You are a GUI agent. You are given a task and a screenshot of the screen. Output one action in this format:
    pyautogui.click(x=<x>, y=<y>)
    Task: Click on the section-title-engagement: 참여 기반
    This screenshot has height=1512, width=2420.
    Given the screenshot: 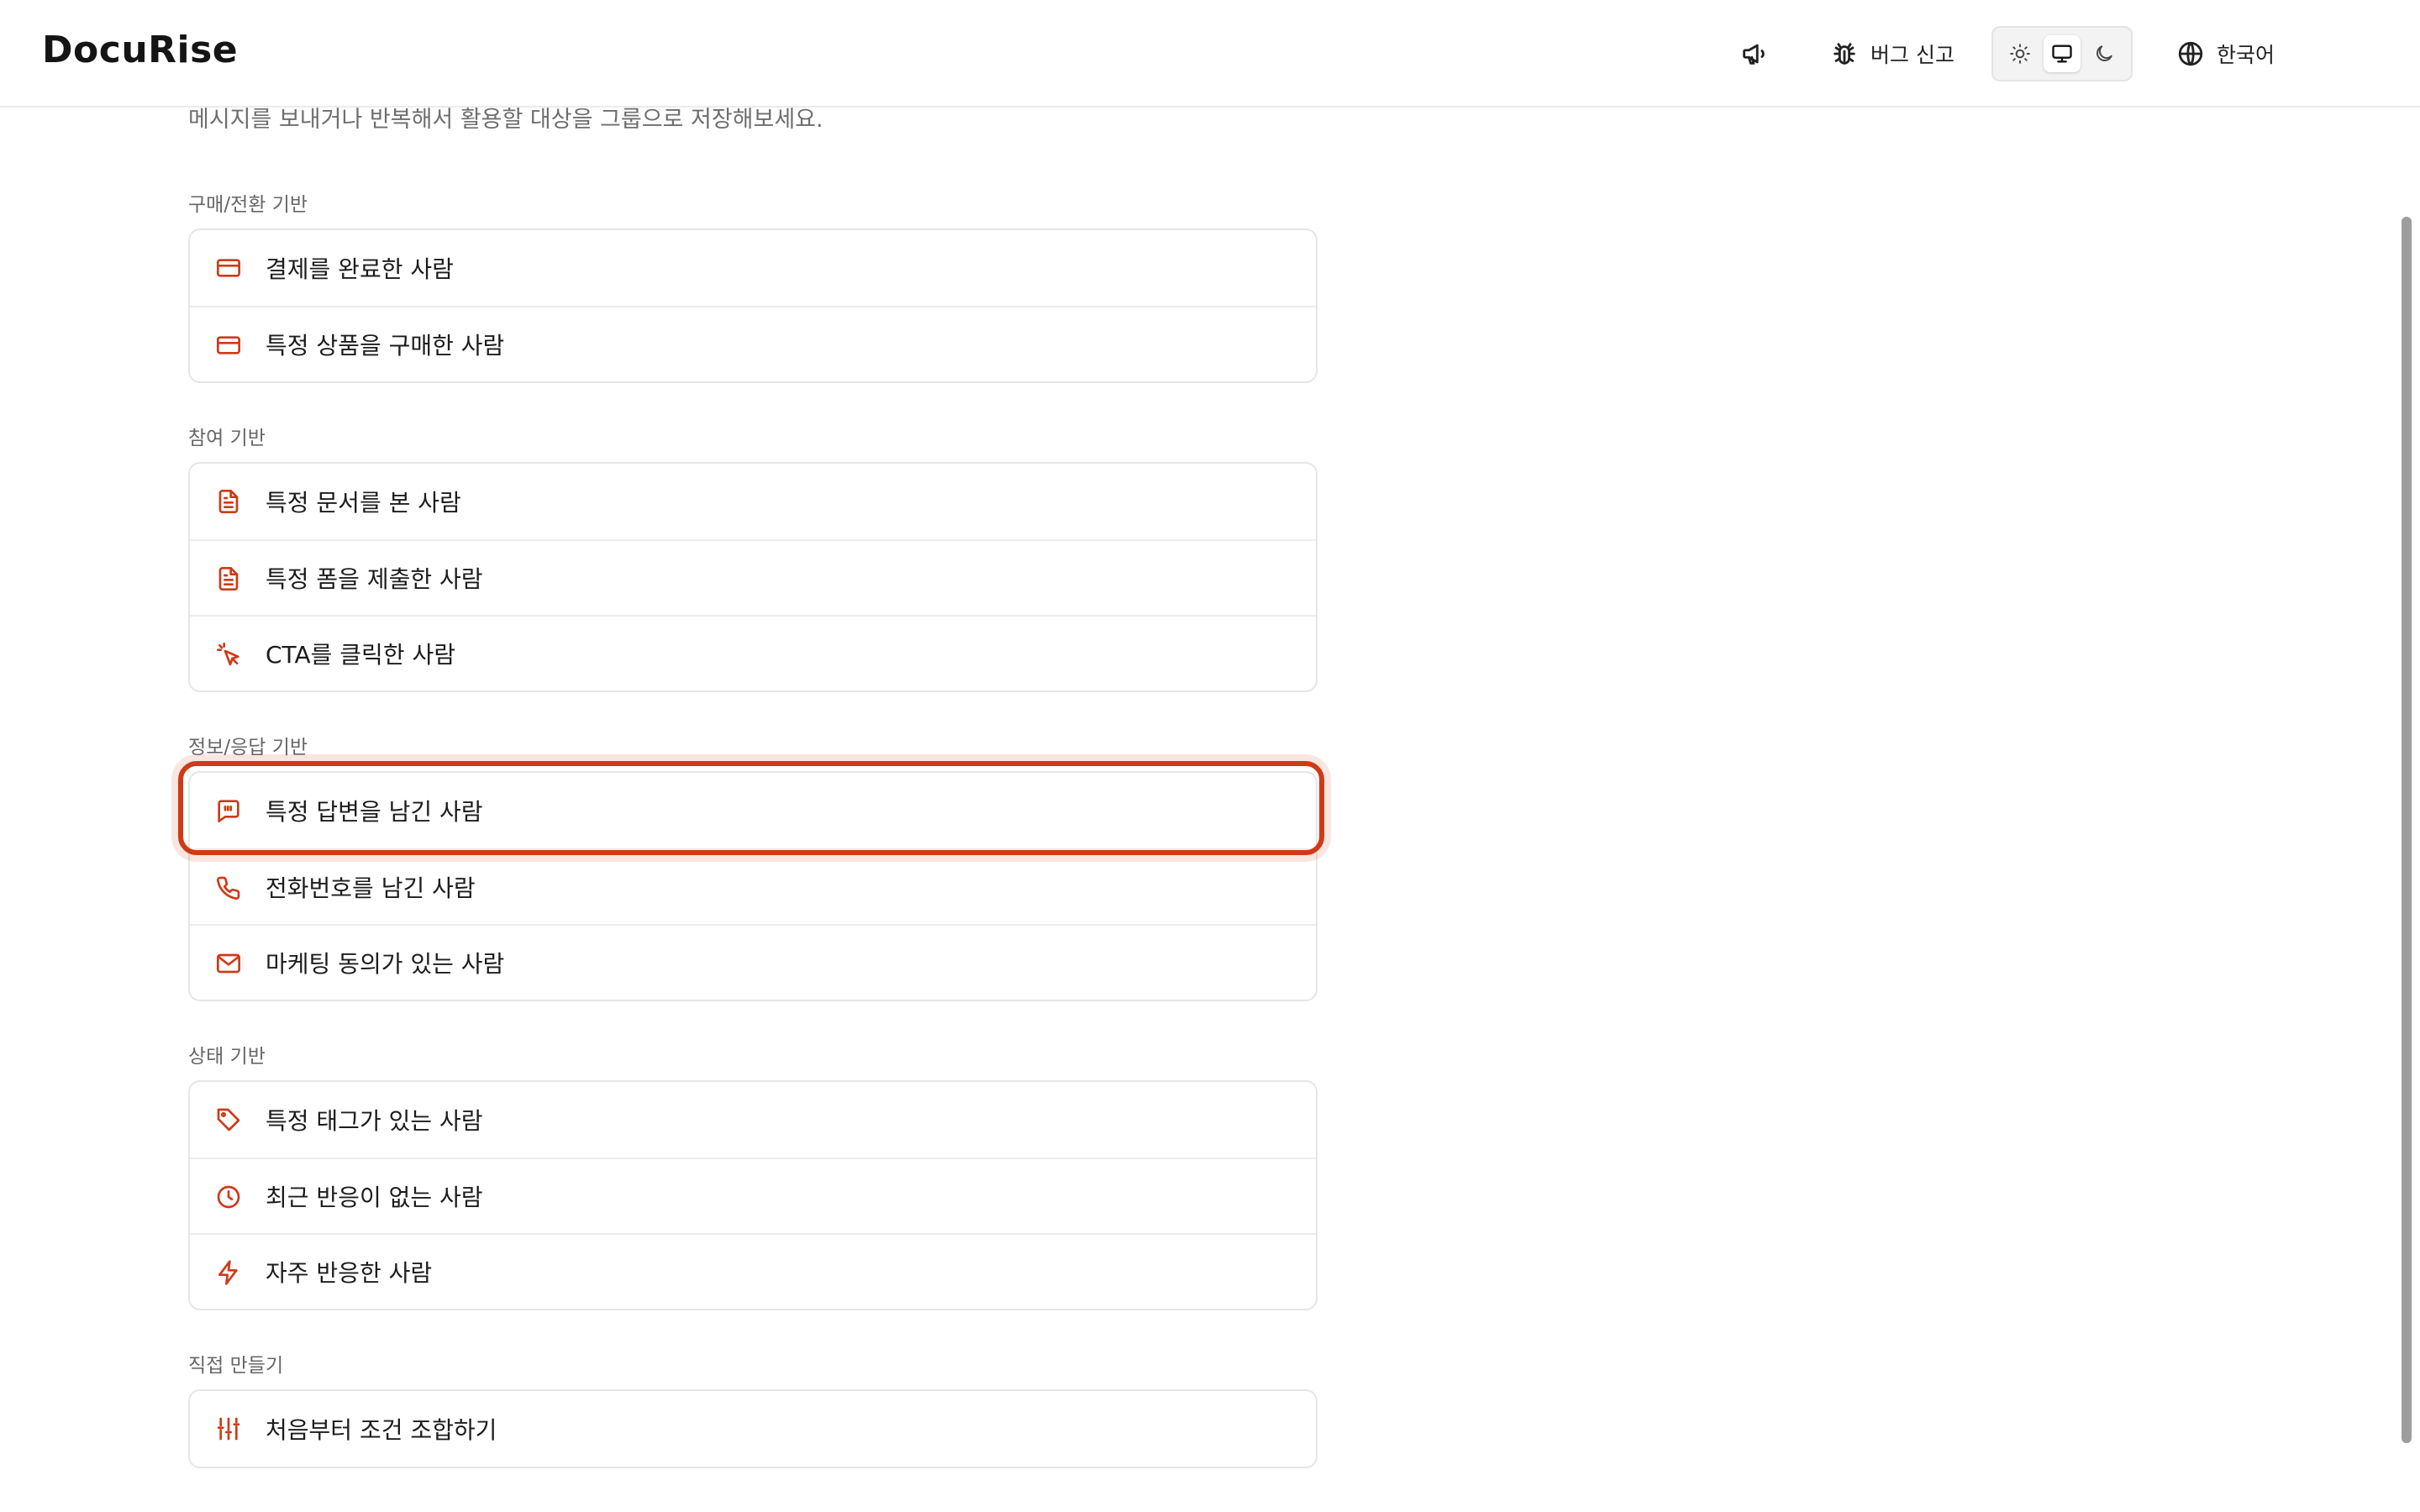 What is the action you would take?
    pyautogui.click(x=227, y=438)
    